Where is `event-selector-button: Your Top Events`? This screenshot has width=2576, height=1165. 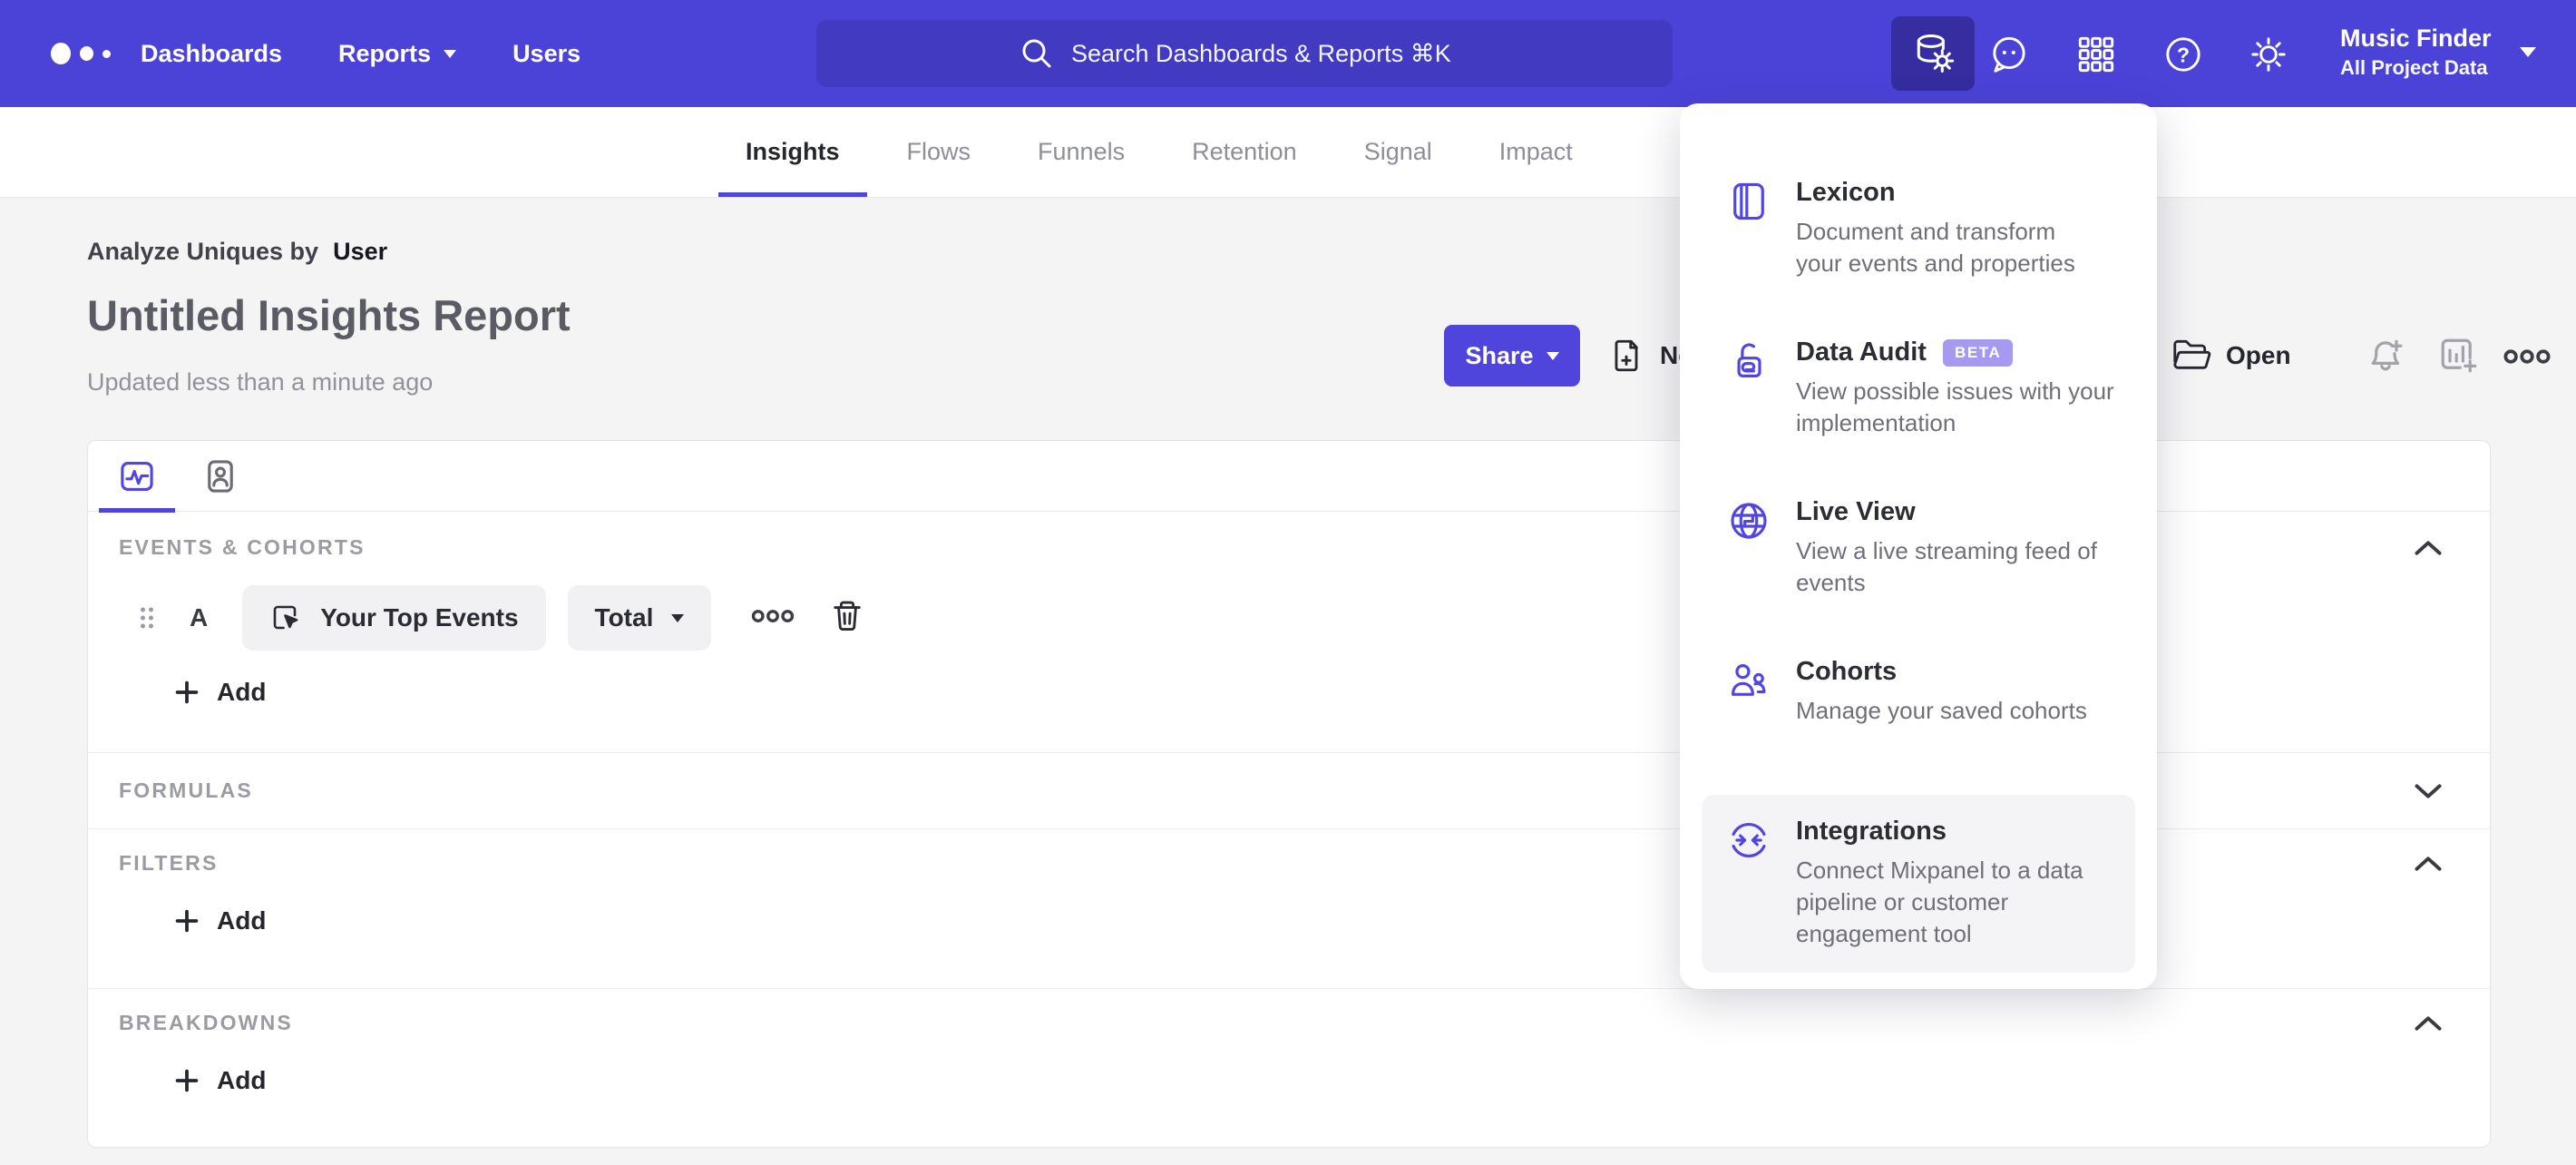 event-selector-button: Your Top Events is located at coordinates (394, 618).